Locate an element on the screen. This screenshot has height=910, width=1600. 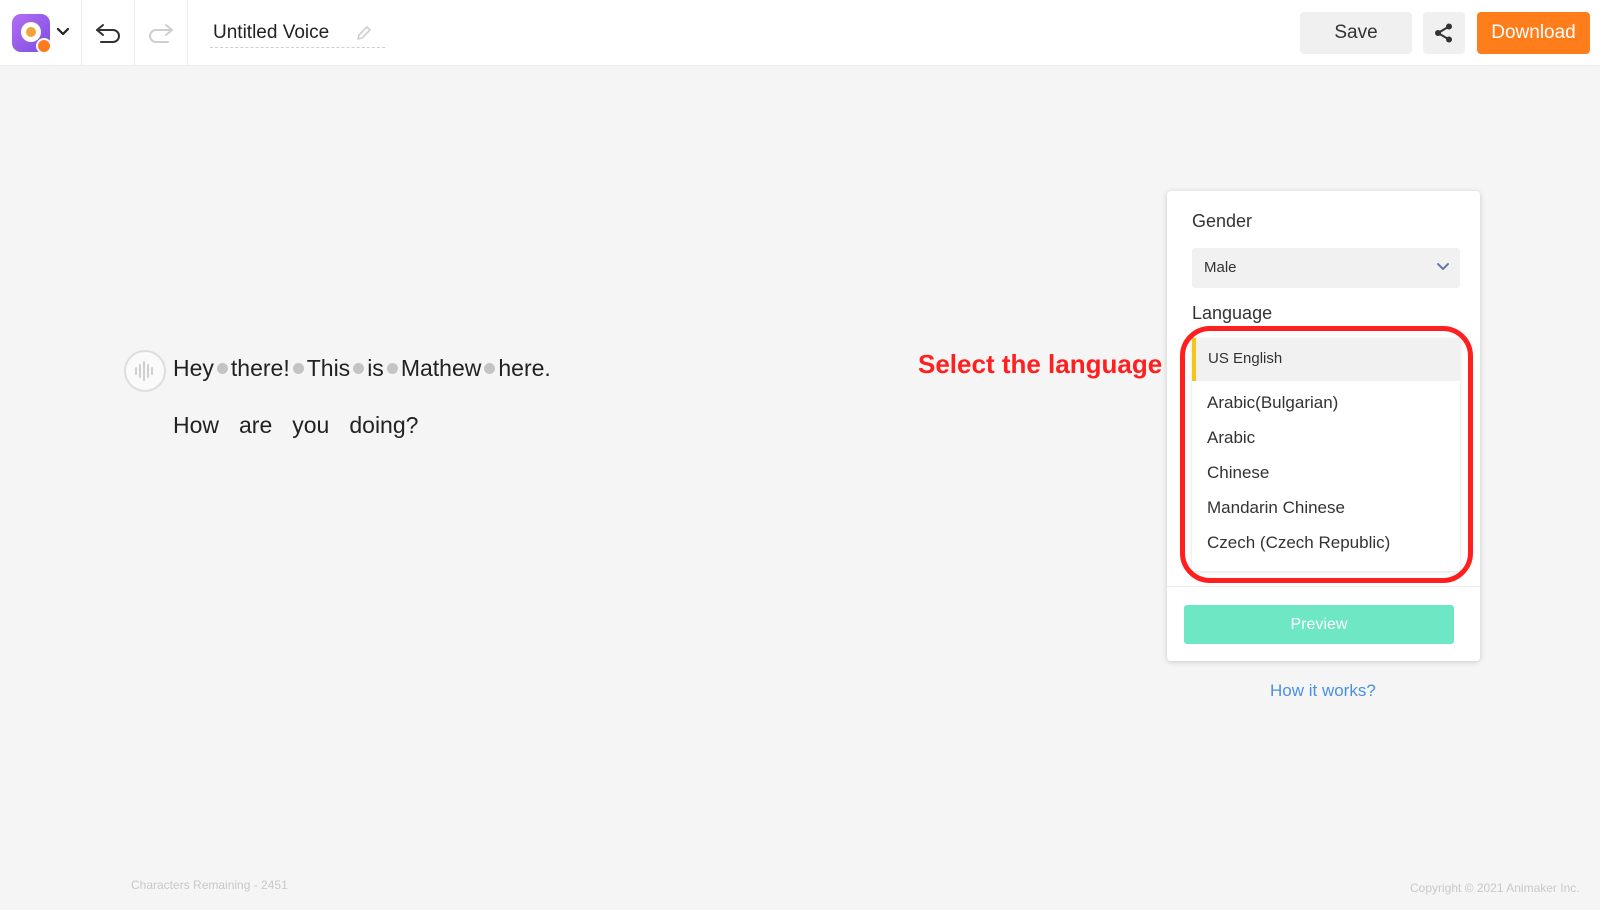
characters-remaining: Characters Remaining - 2451 is located at coordinates (209, 885).